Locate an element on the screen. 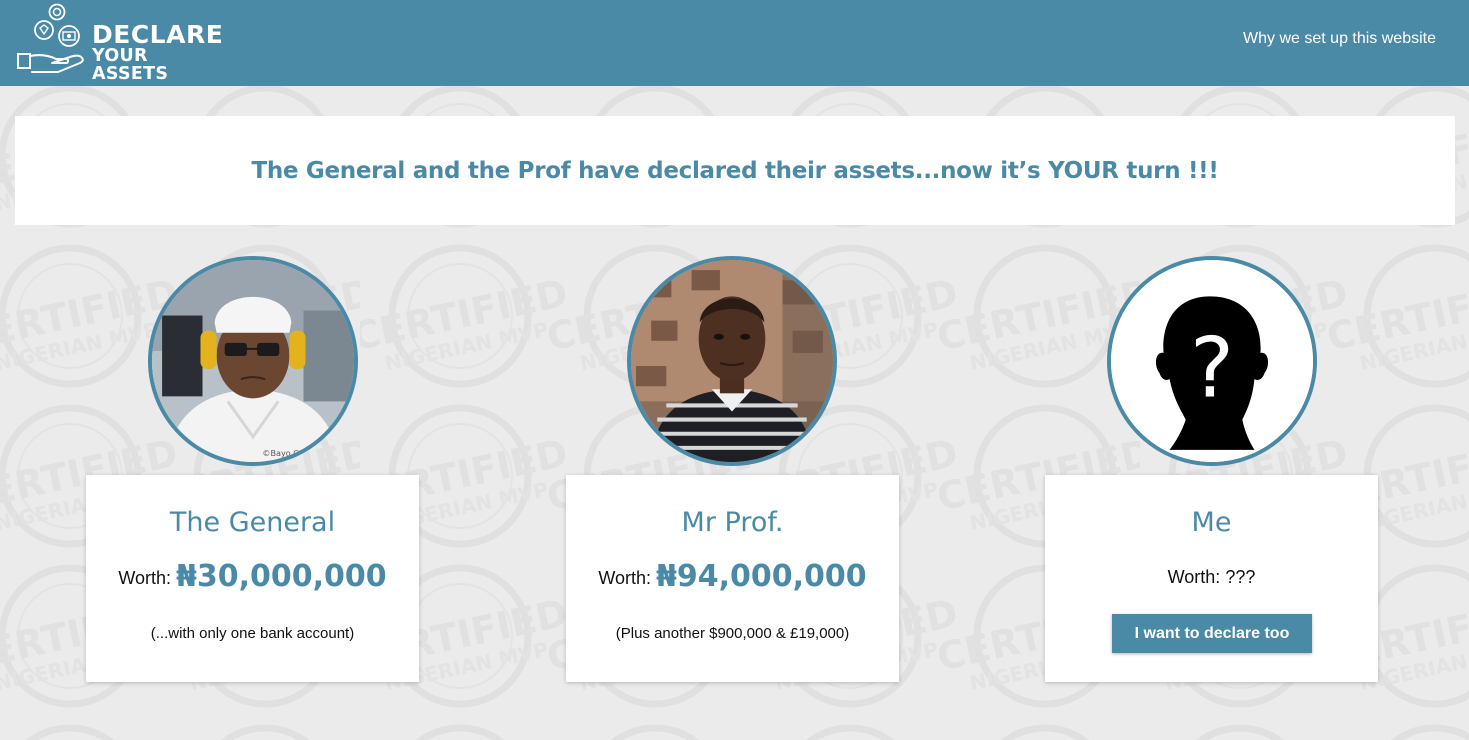  worth-line: Worth: ₦94,000,000 is located at coordinates (732, 576).